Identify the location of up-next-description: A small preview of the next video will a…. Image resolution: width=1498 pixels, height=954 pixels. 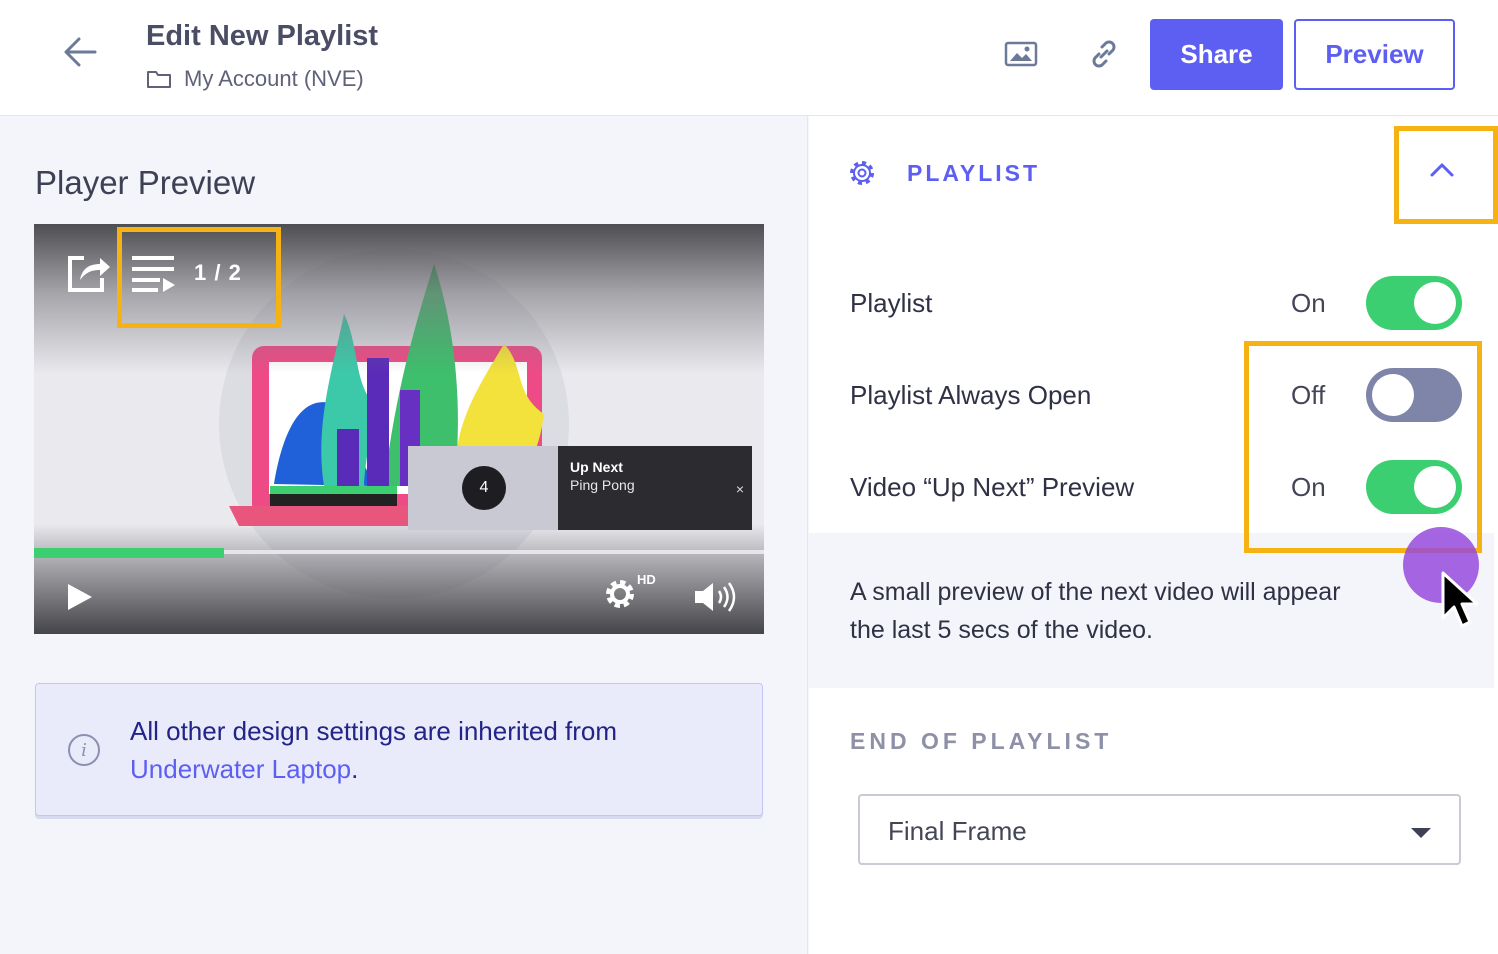
(1130, 611).